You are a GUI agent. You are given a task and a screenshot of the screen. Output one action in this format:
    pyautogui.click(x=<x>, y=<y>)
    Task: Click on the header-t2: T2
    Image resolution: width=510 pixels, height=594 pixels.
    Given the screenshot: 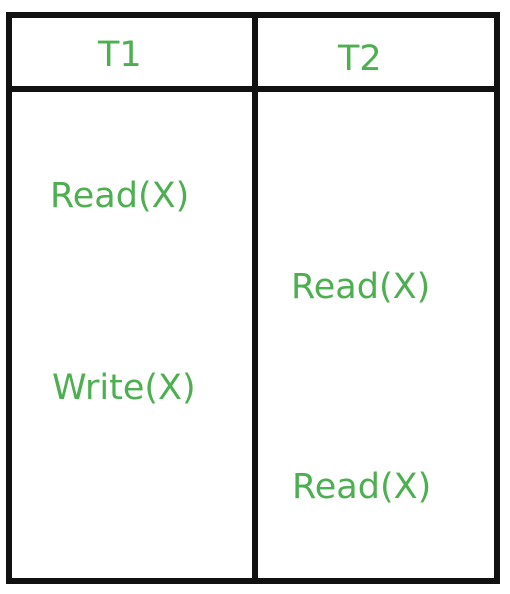 What is the action you would take?
    pyautogui.click(x=360, y=59)
    